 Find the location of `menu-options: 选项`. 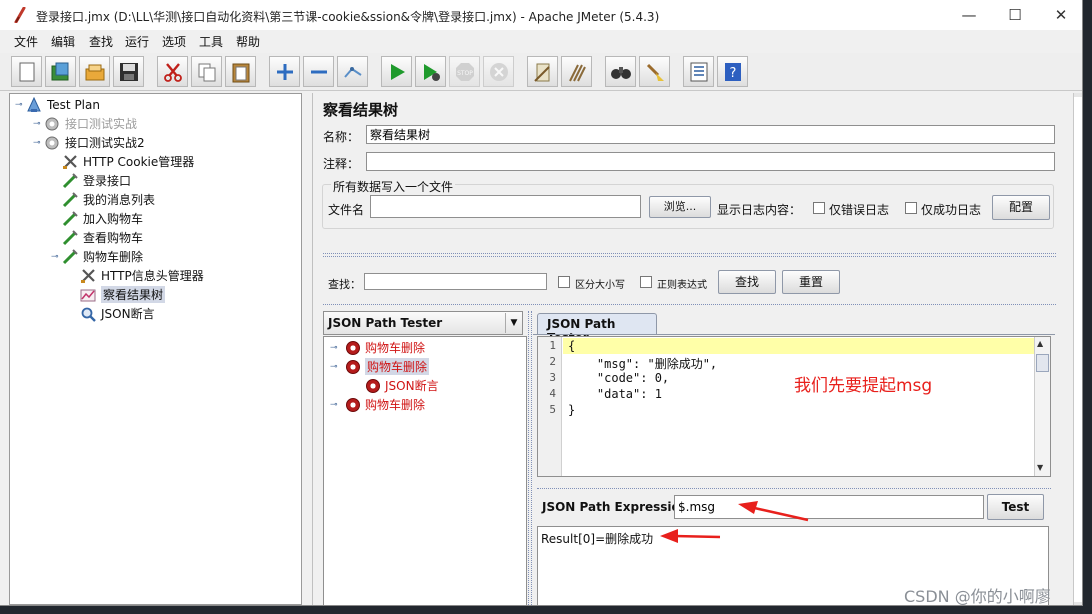

menu-options: 选项 is located at coordinates (174, 41).